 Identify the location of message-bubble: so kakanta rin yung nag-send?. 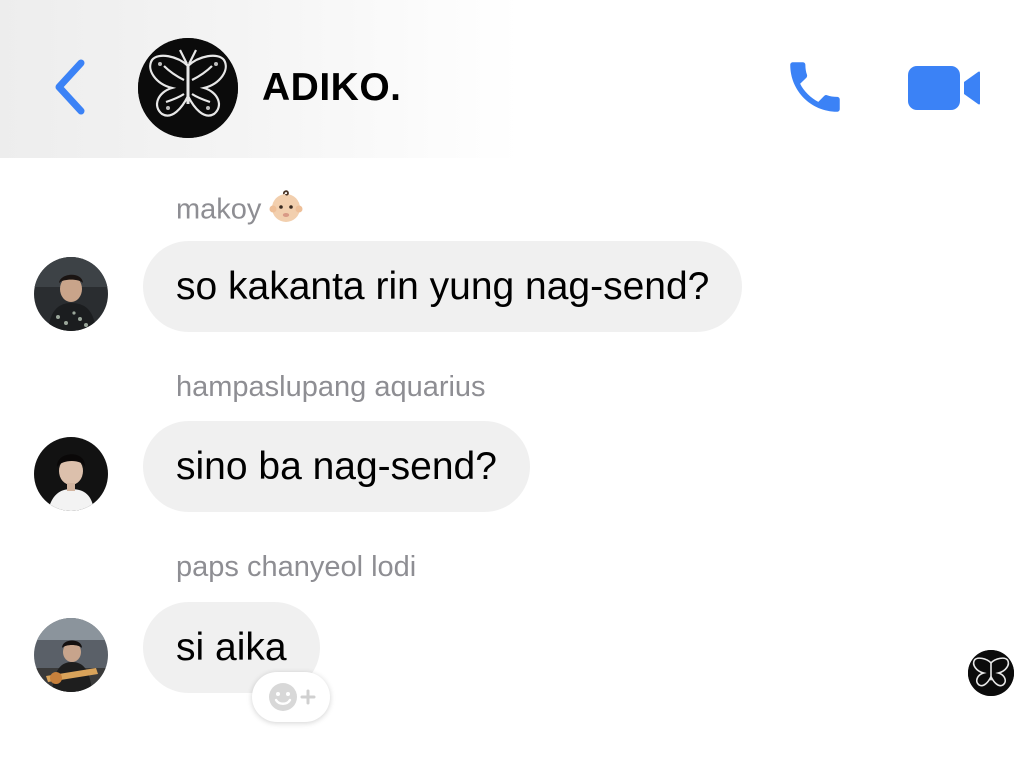
(443, 286).